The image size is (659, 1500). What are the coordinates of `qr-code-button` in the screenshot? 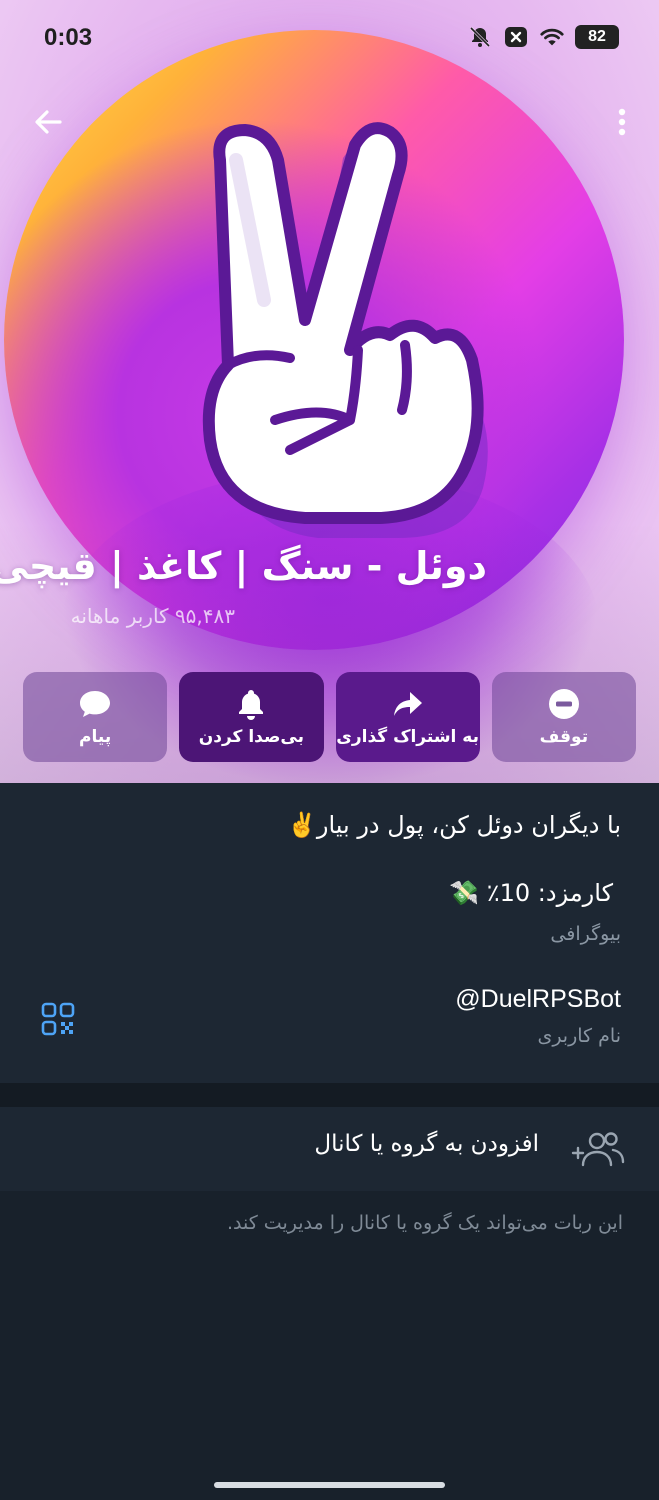 It's located at (60, 1021).